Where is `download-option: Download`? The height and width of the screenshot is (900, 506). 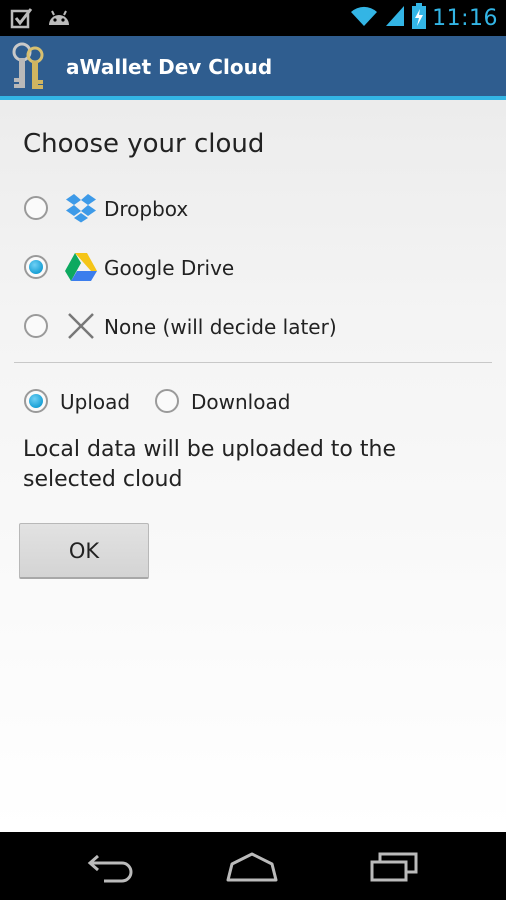 download-option: Download is located at coordinates (230, 401).